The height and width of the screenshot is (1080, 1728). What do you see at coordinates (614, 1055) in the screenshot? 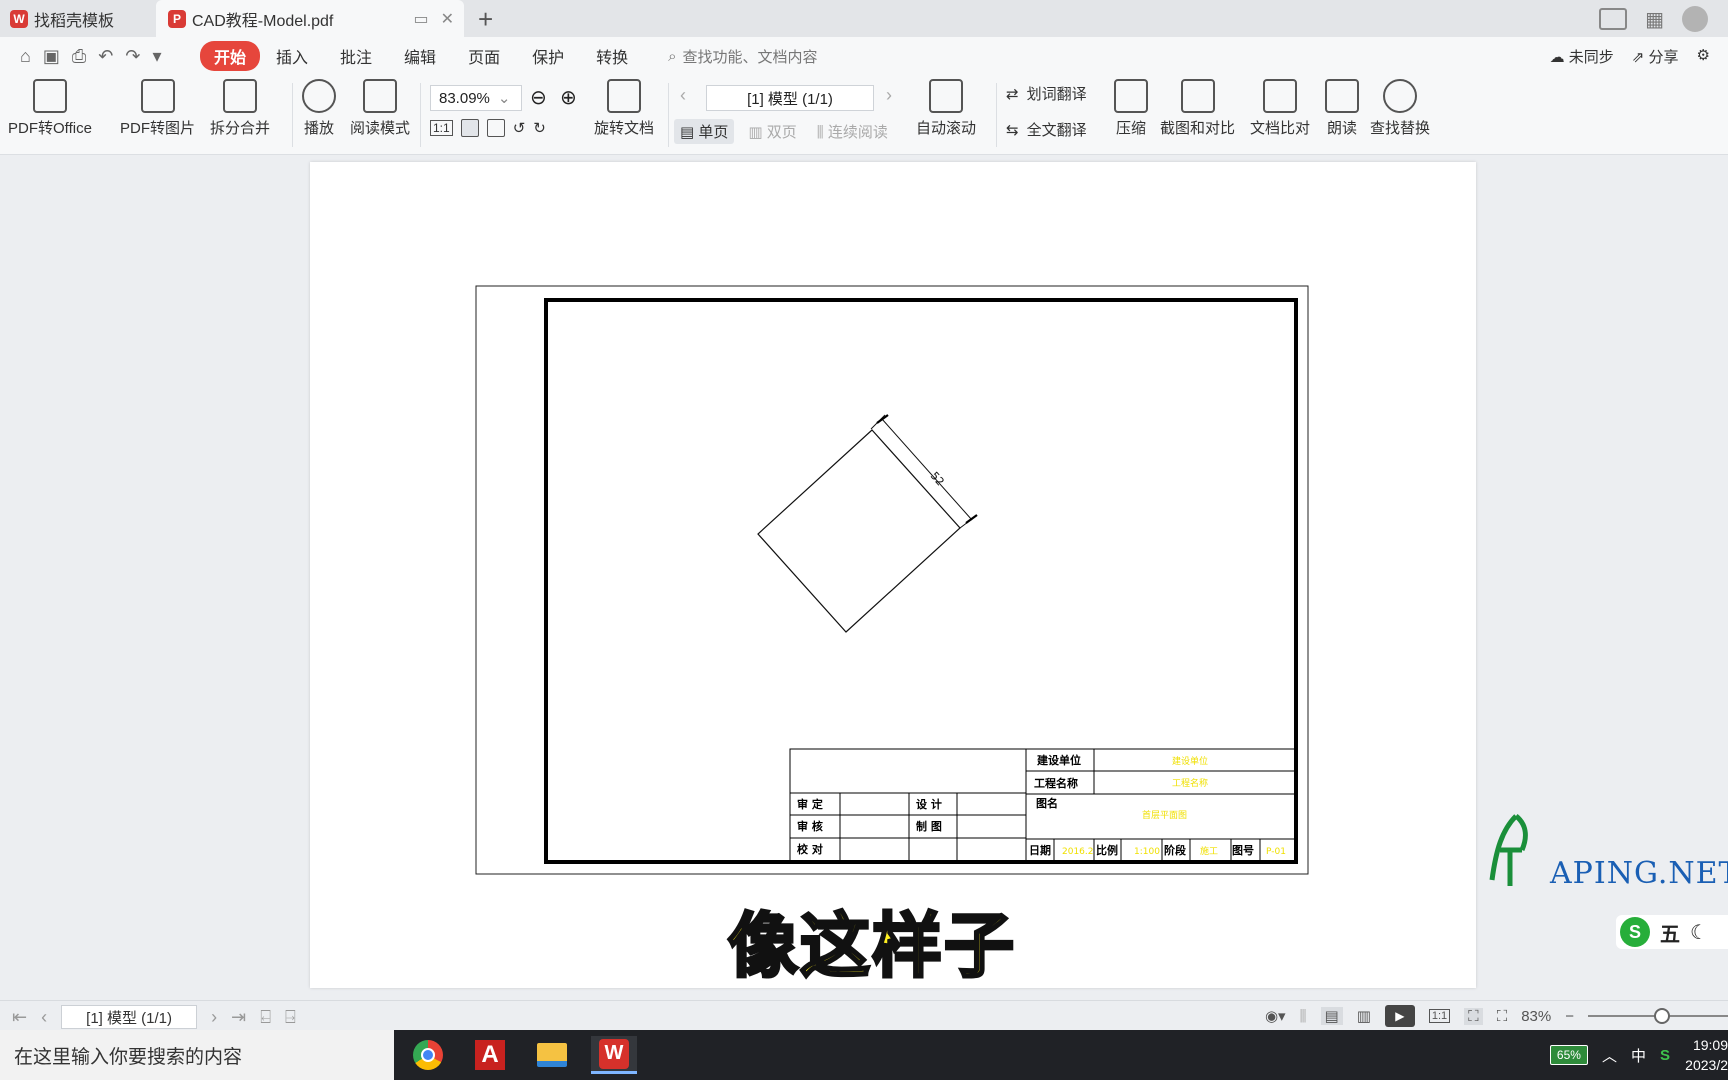
I see `taskbar-wps: W` at bounding box center [614, 1055].